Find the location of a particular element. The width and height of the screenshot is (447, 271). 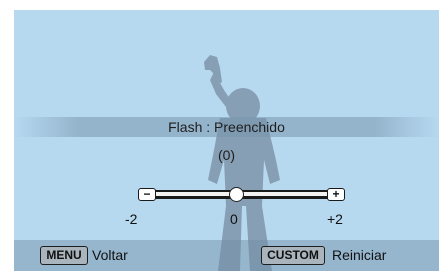

child-silhouette-image is located at coordinates (242, 163).